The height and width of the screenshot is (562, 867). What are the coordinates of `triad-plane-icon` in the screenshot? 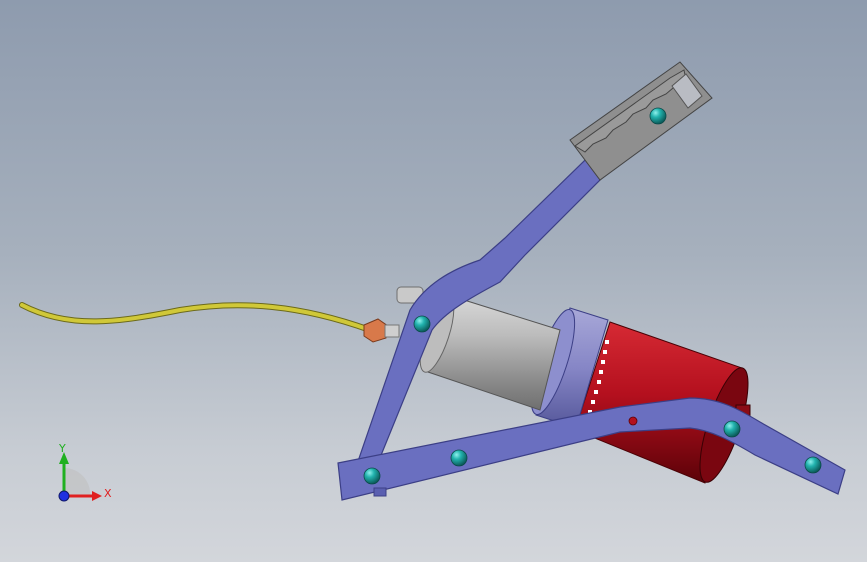 It's located at (77, 481).